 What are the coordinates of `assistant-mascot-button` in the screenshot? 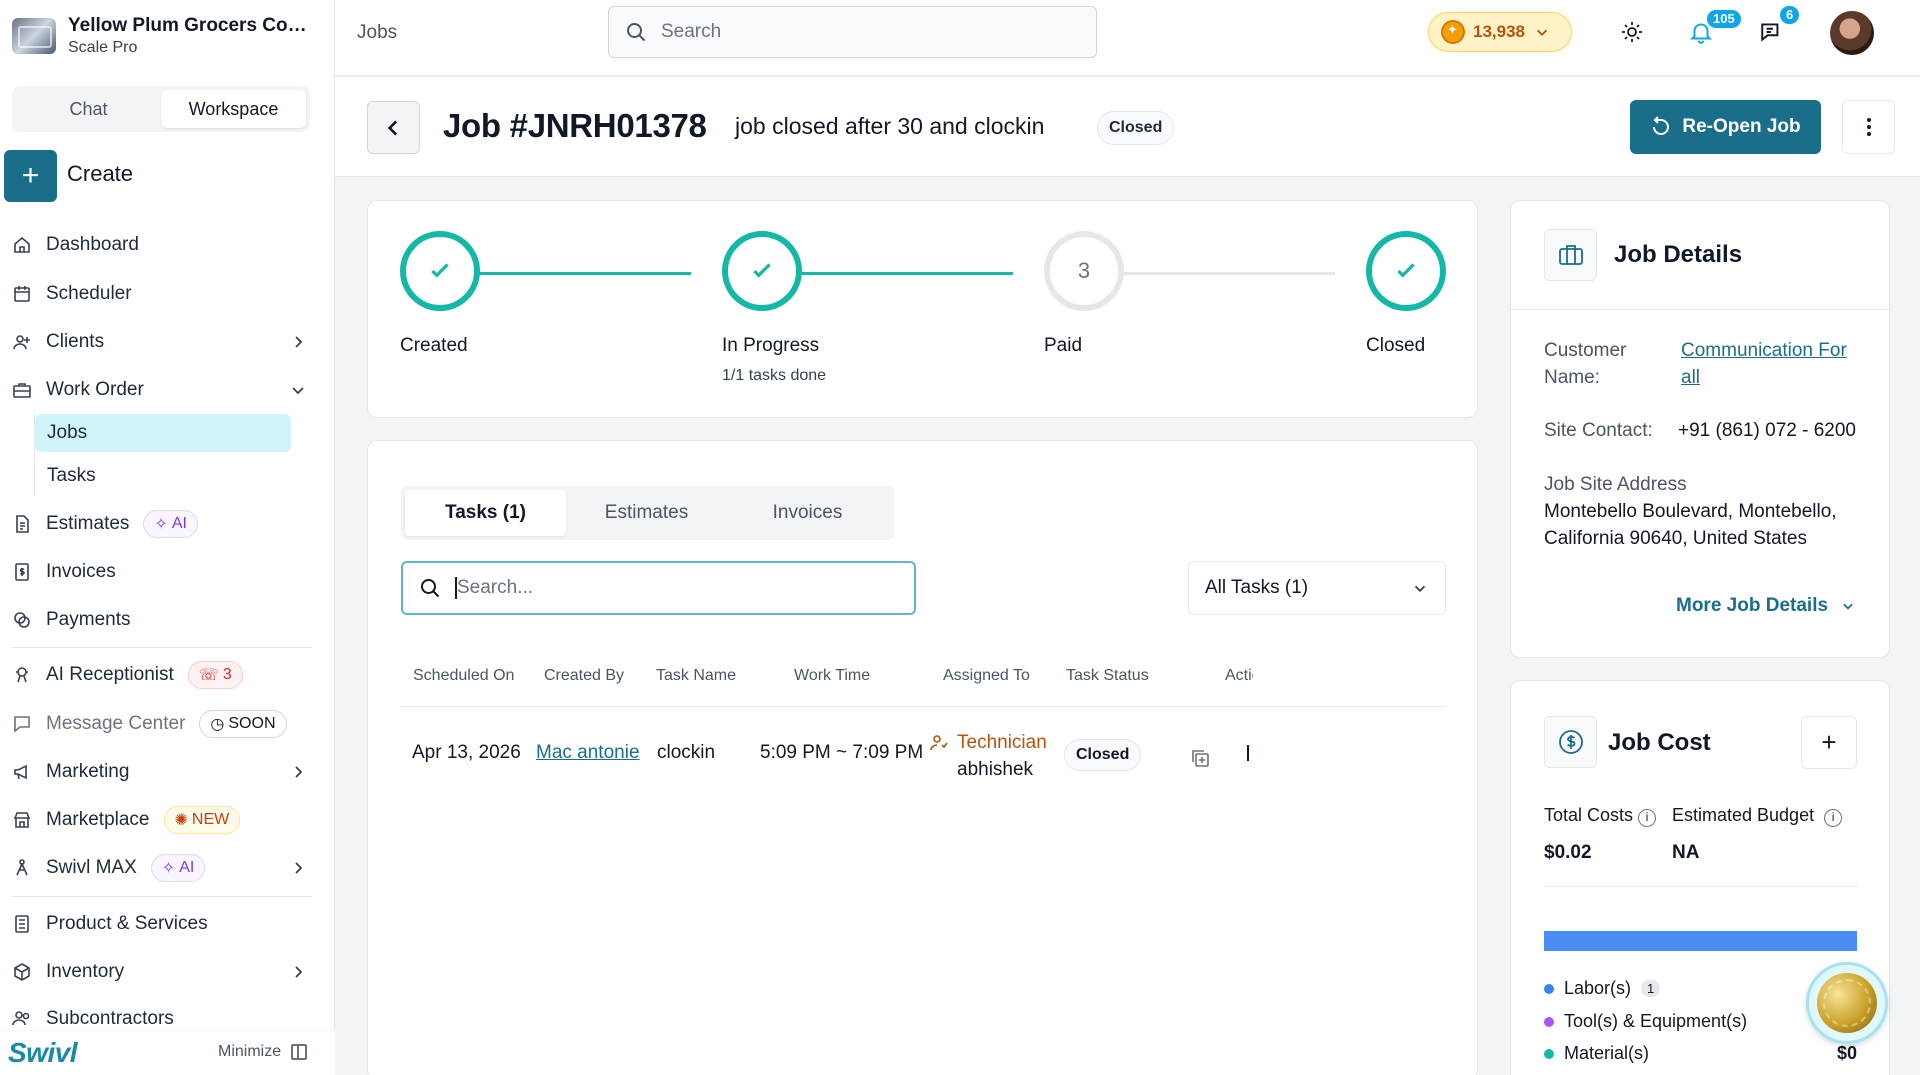 It's located at (1847, 1003).